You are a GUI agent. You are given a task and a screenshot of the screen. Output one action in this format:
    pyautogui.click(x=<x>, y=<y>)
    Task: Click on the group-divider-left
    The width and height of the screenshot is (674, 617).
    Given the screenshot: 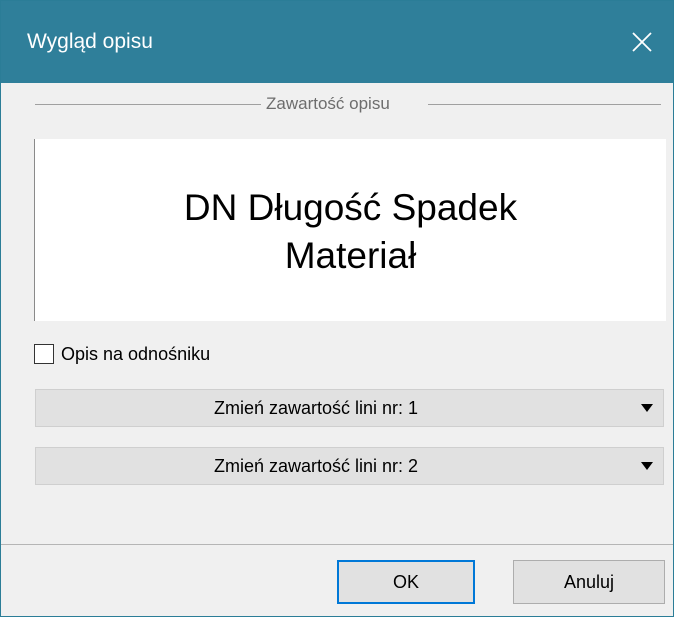 What is the action you would take?
    pyautogui.click(x=148, y=104)
    